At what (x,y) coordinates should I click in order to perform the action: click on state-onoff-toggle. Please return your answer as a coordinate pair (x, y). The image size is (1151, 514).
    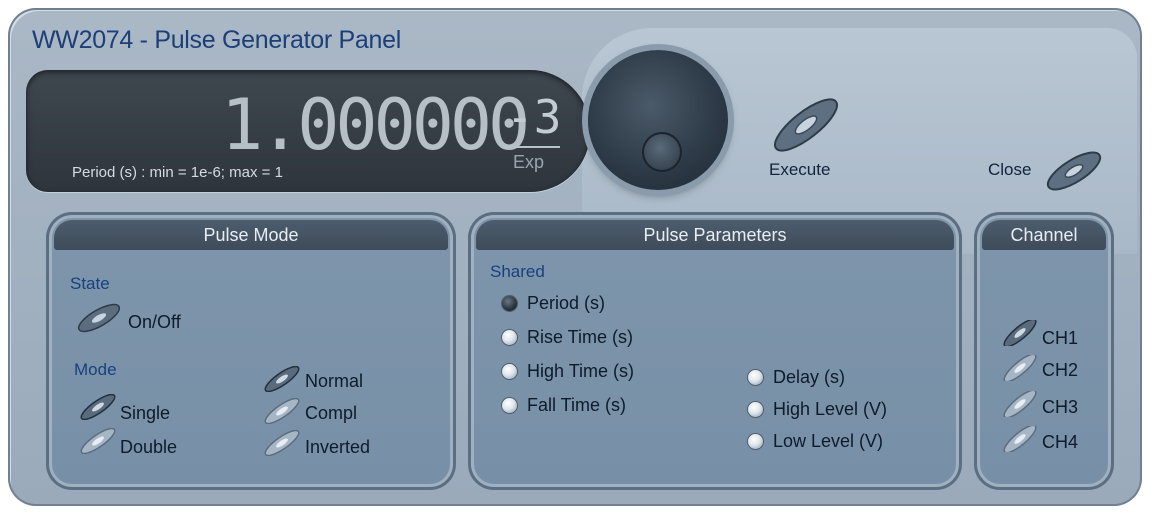
    Looking at the image, I should click on (99, 318).